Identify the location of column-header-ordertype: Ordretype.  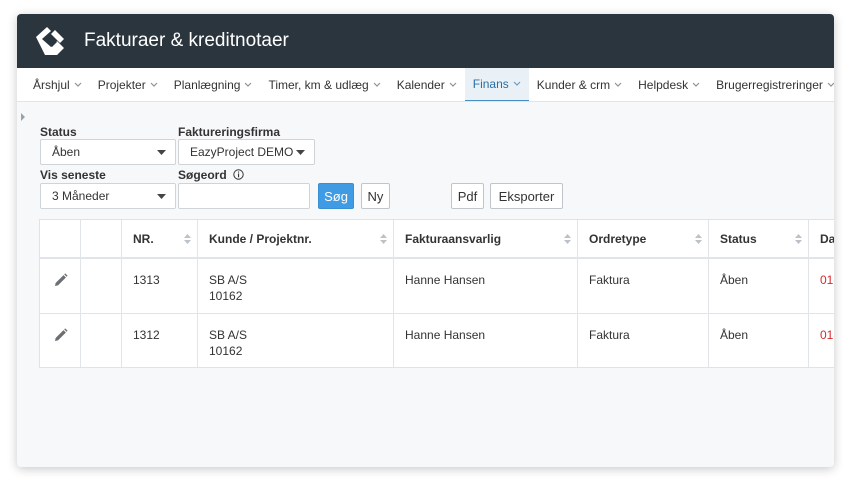
(643, 239).